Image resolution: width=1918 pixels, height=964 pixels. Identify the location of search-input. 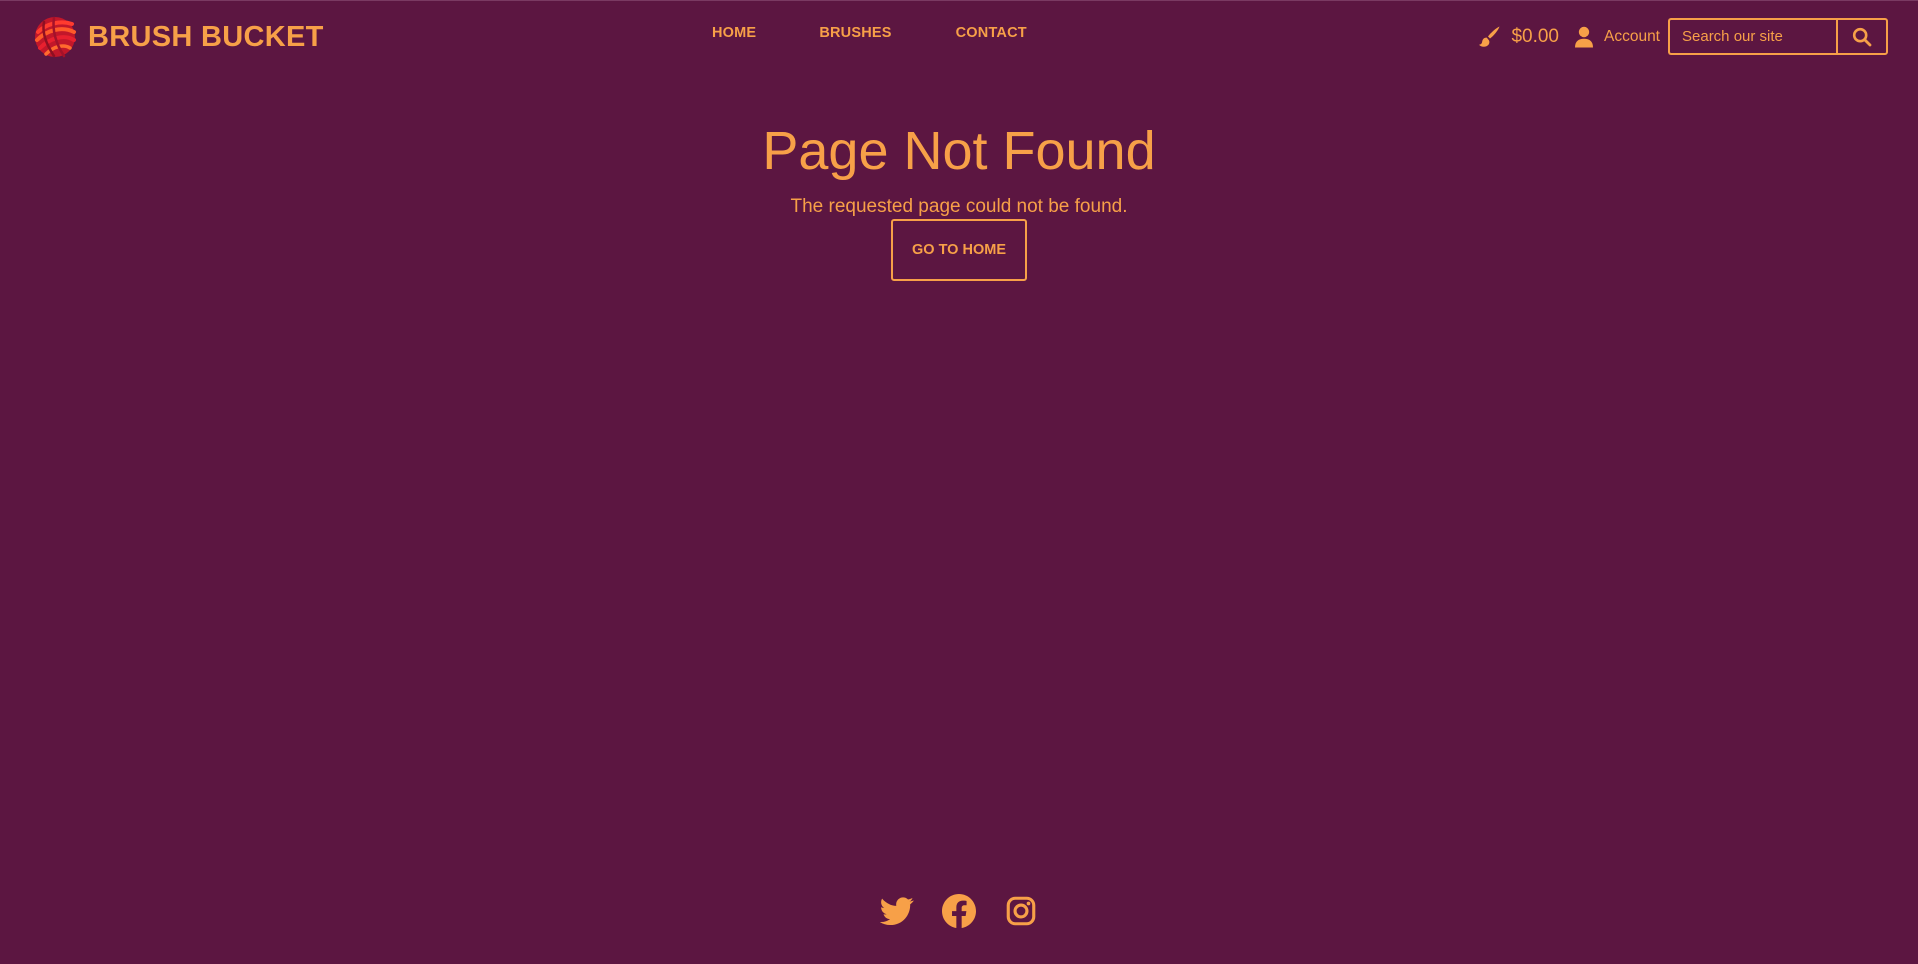
(1752, 36).